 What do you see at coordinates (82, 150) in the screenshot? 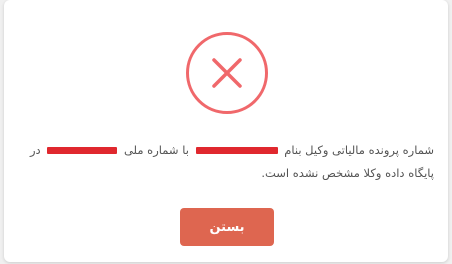
I see `redacted-national-id` at bounding box center [82, 150].